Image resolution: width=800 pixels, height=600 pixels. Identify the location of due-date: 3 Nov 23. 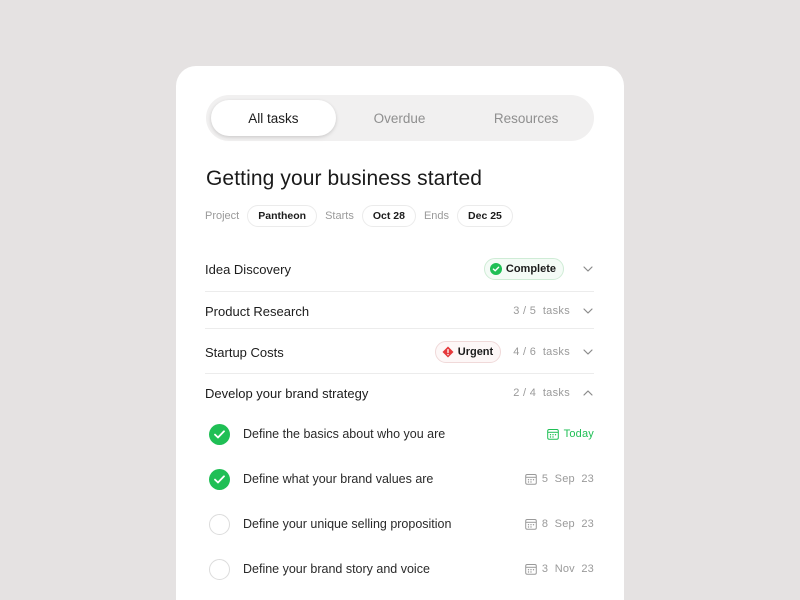
(559, 569).